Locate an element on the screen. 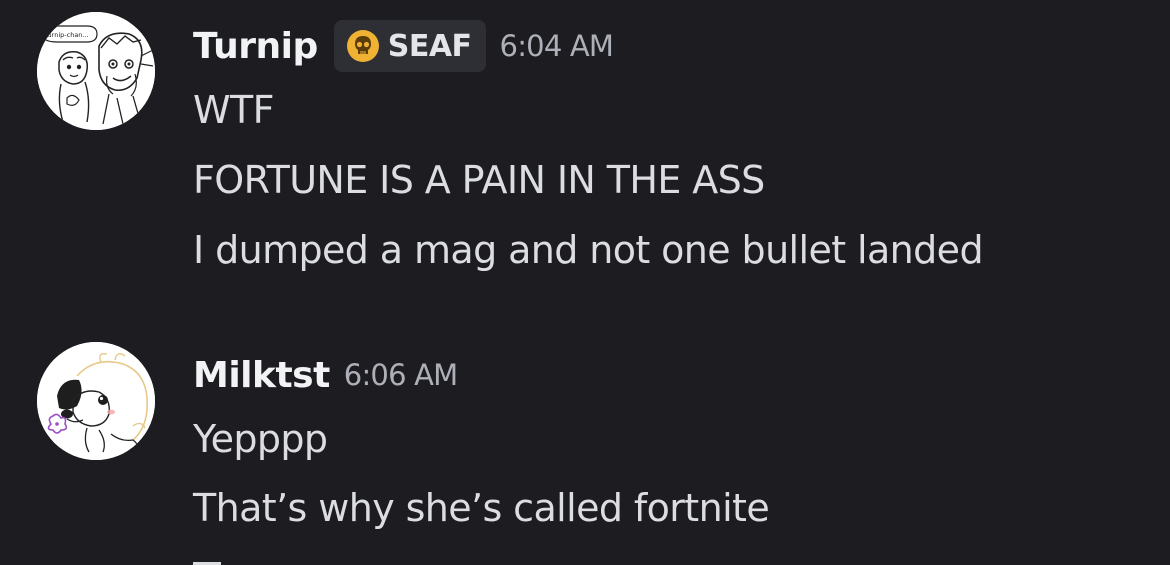 This screenshot has height=565, width=1170. avatar-milktst is located at coordinates (96, 401).